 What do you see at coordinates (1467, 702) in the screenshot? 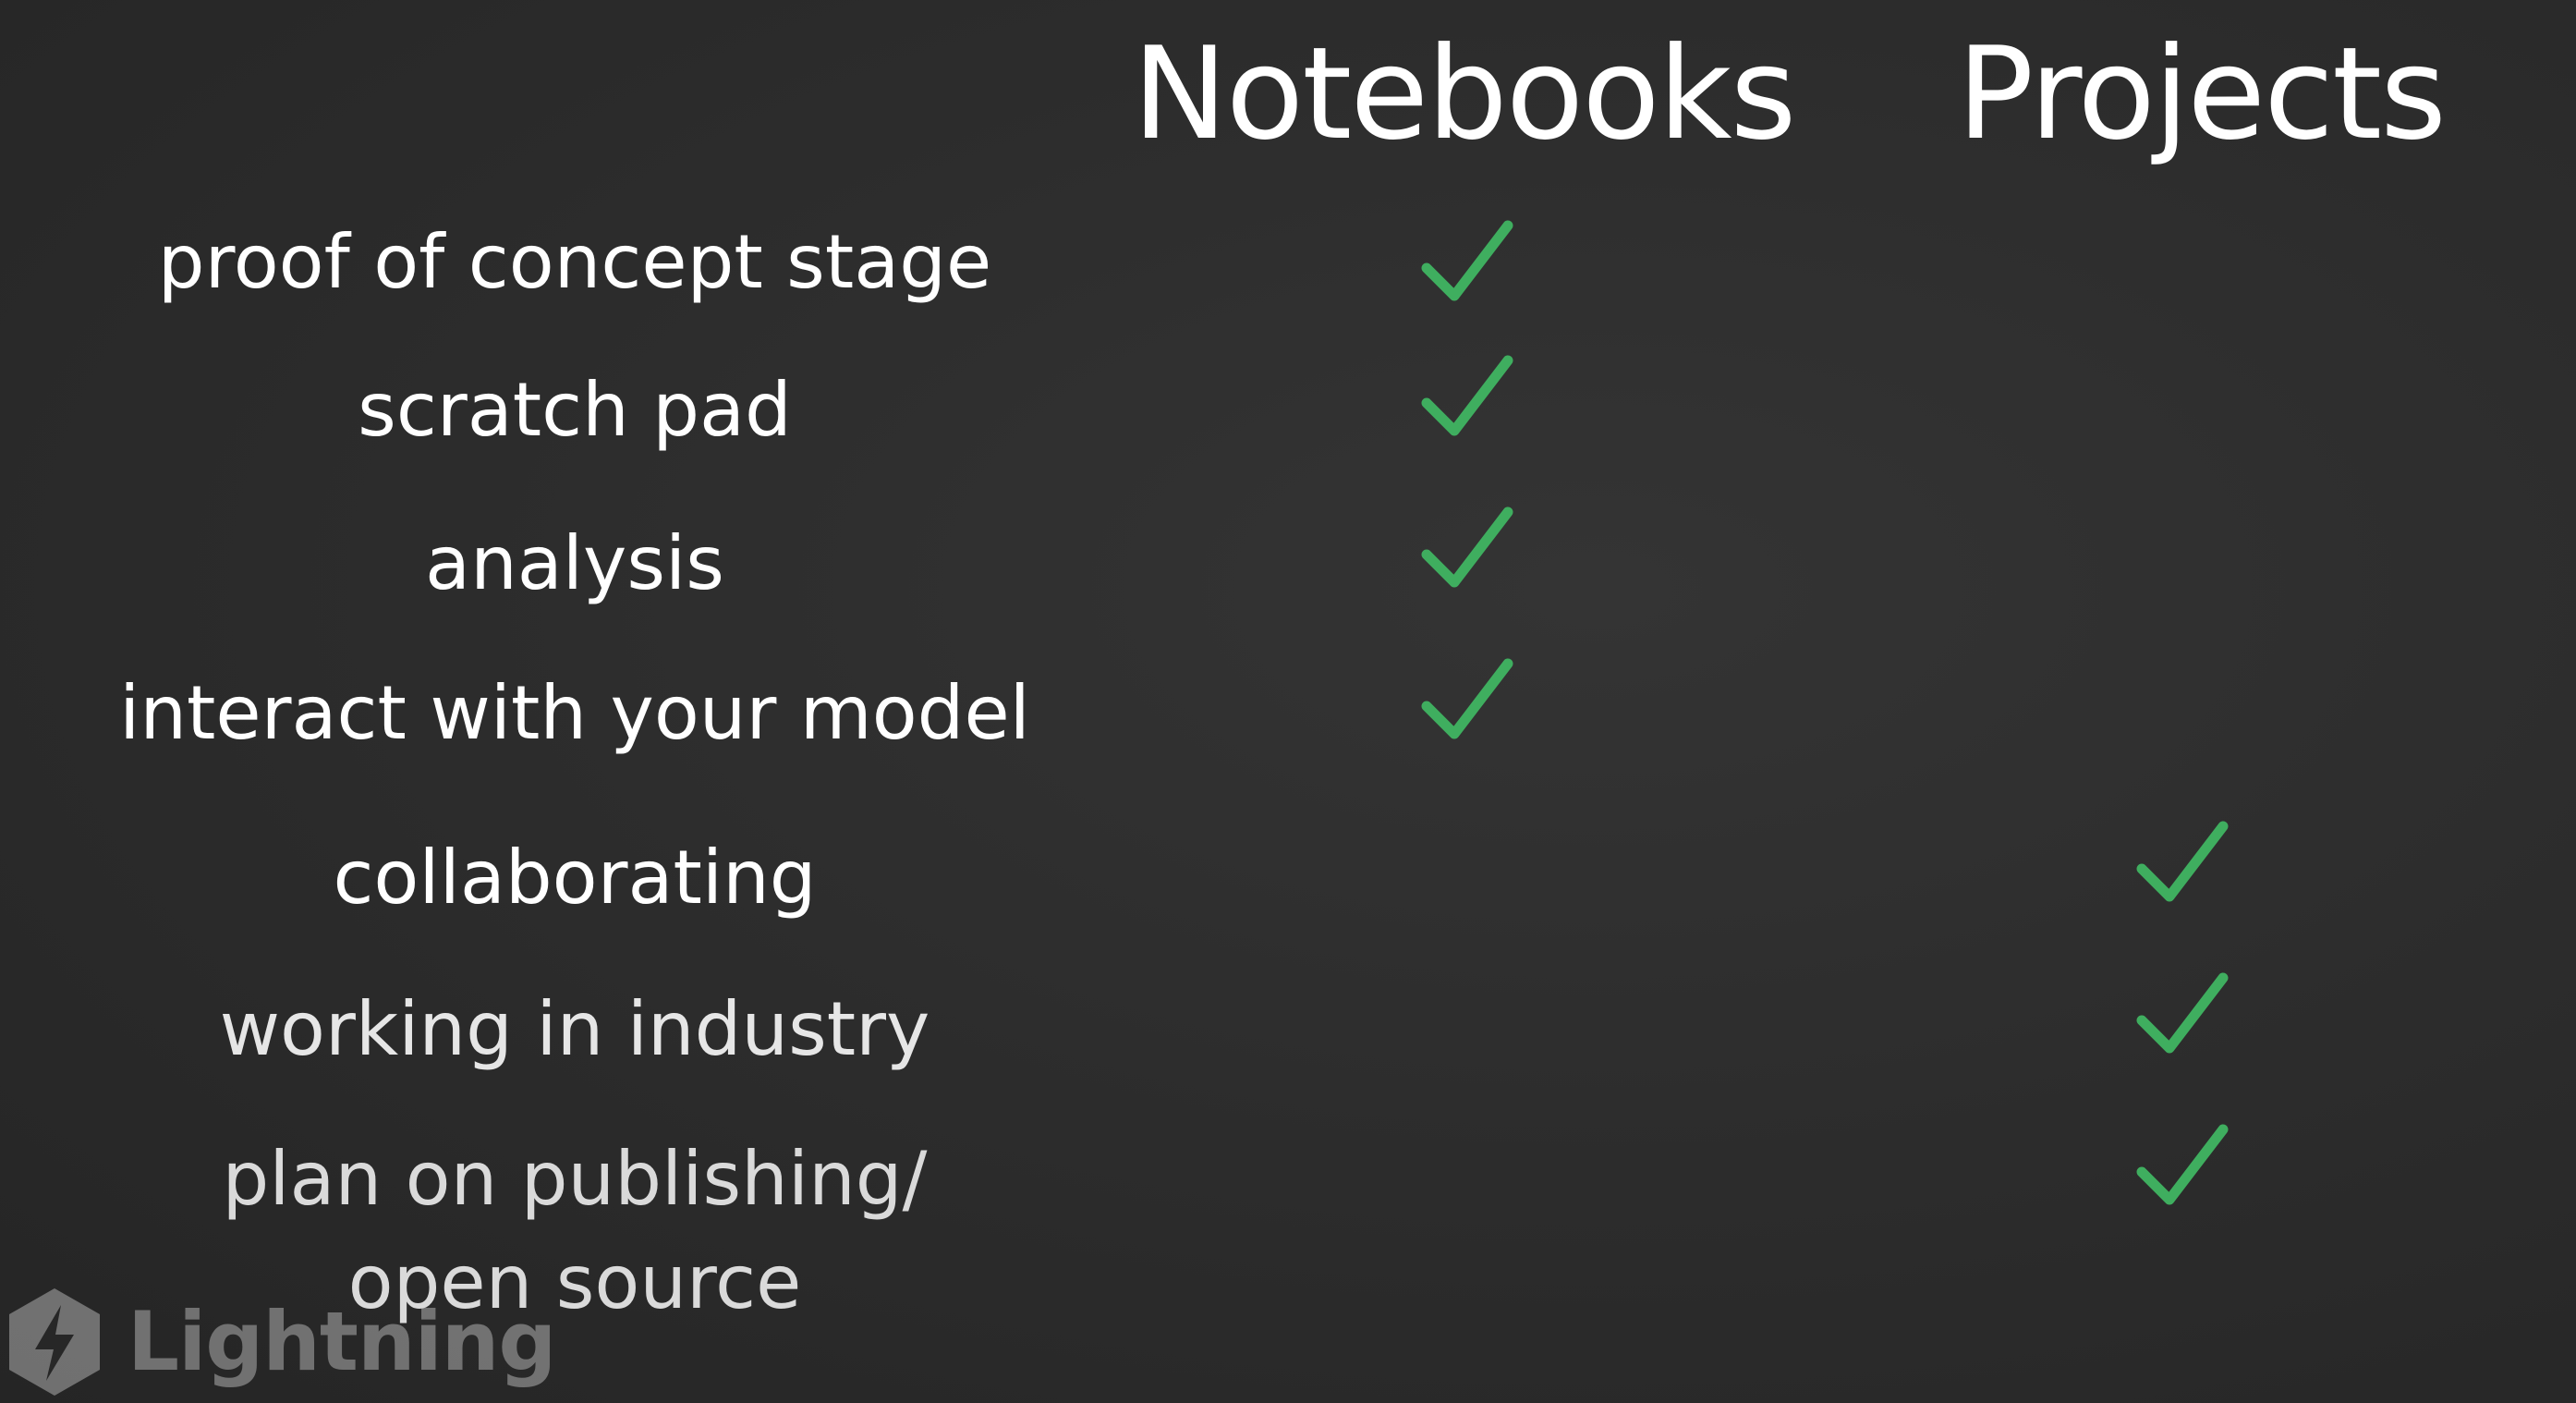
I see `check-icon-notebooks-interact` at bounding box center [1467, 702].